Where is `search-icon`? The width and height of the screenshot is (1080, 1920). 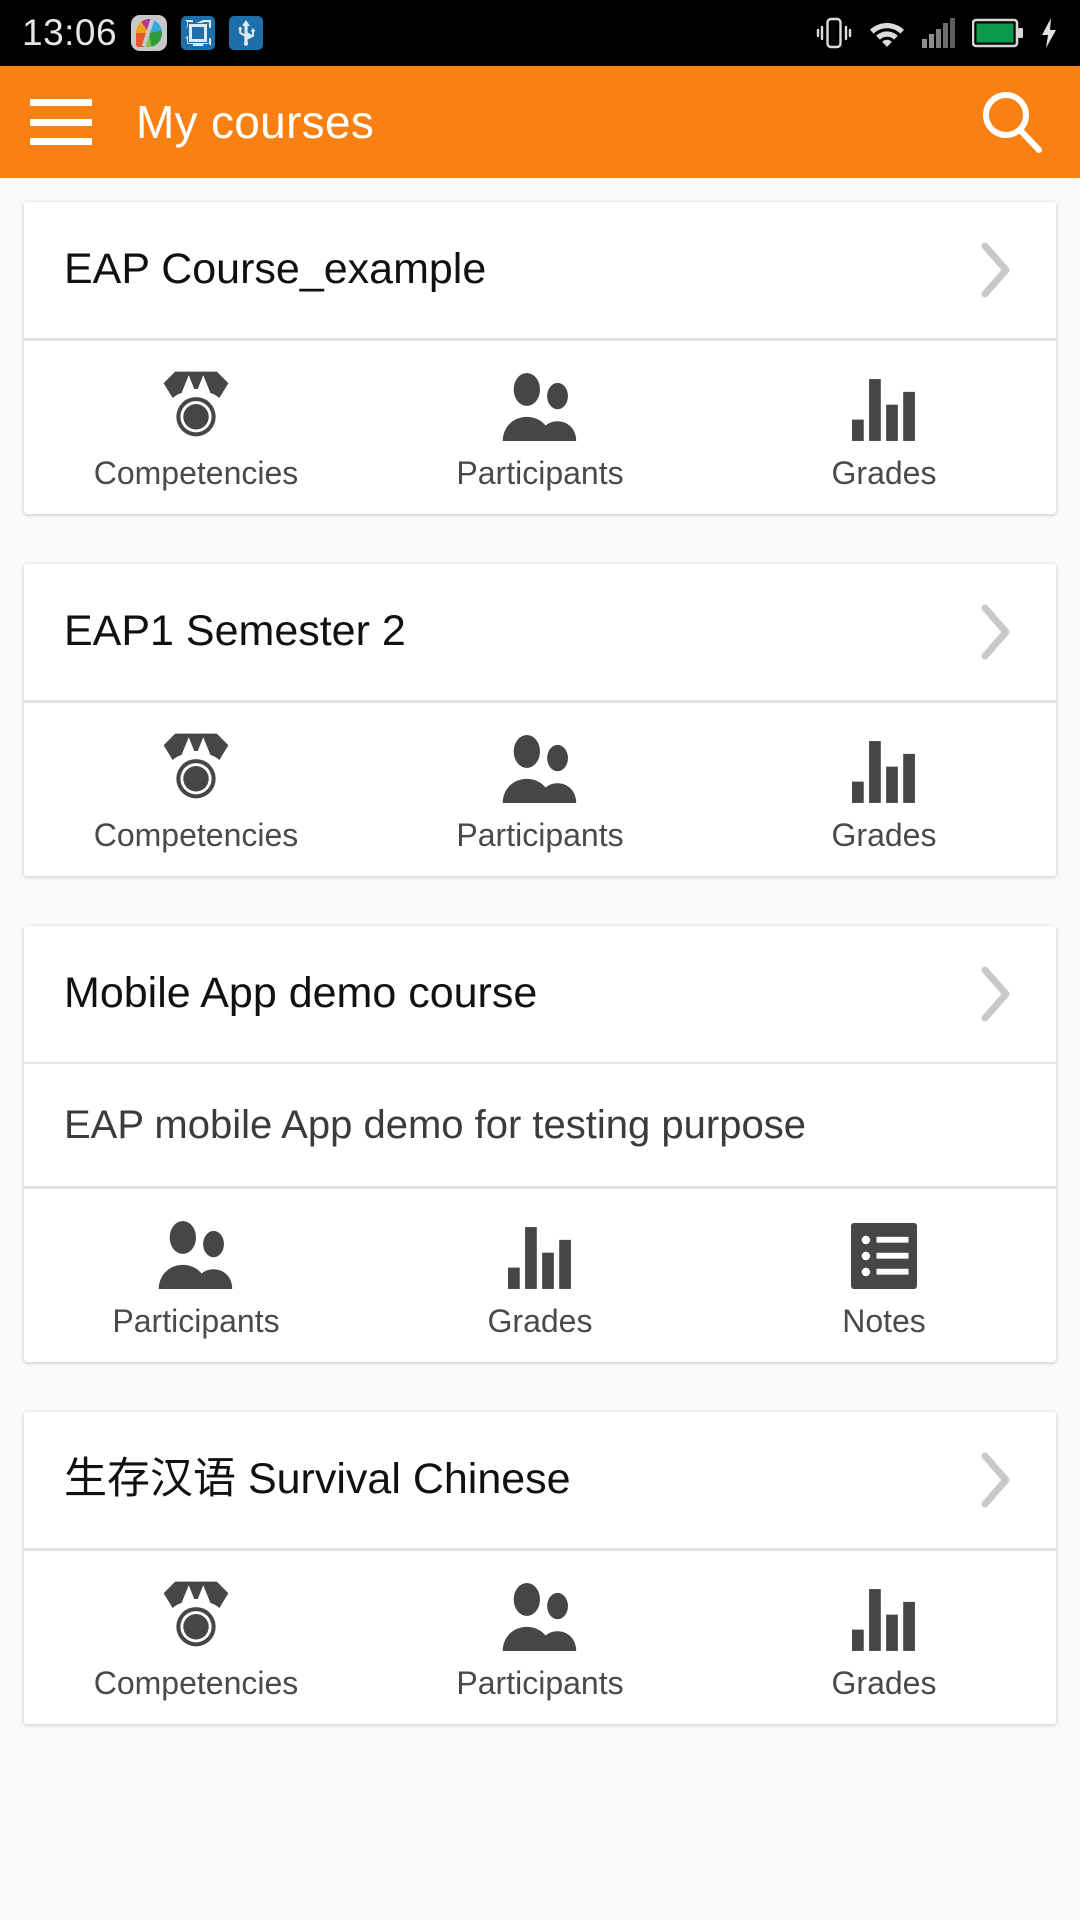
search-icon is located at coordinates (1011, 122).